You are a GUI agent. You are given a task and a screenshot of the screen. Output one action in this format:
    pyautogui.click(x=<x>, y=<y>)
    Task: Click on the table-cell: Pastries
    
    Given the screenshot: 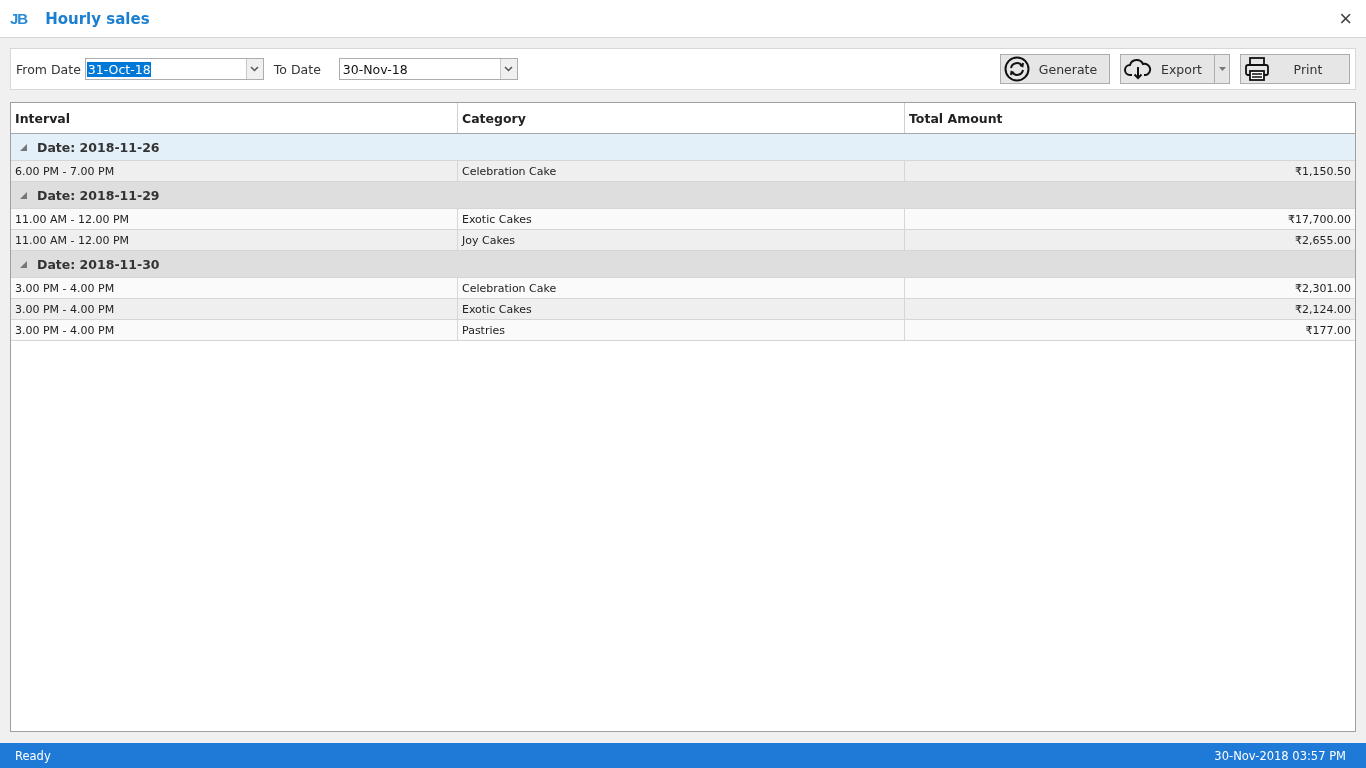 What is the action you would take?
    pyautogui.click(x=681, y=330)
    